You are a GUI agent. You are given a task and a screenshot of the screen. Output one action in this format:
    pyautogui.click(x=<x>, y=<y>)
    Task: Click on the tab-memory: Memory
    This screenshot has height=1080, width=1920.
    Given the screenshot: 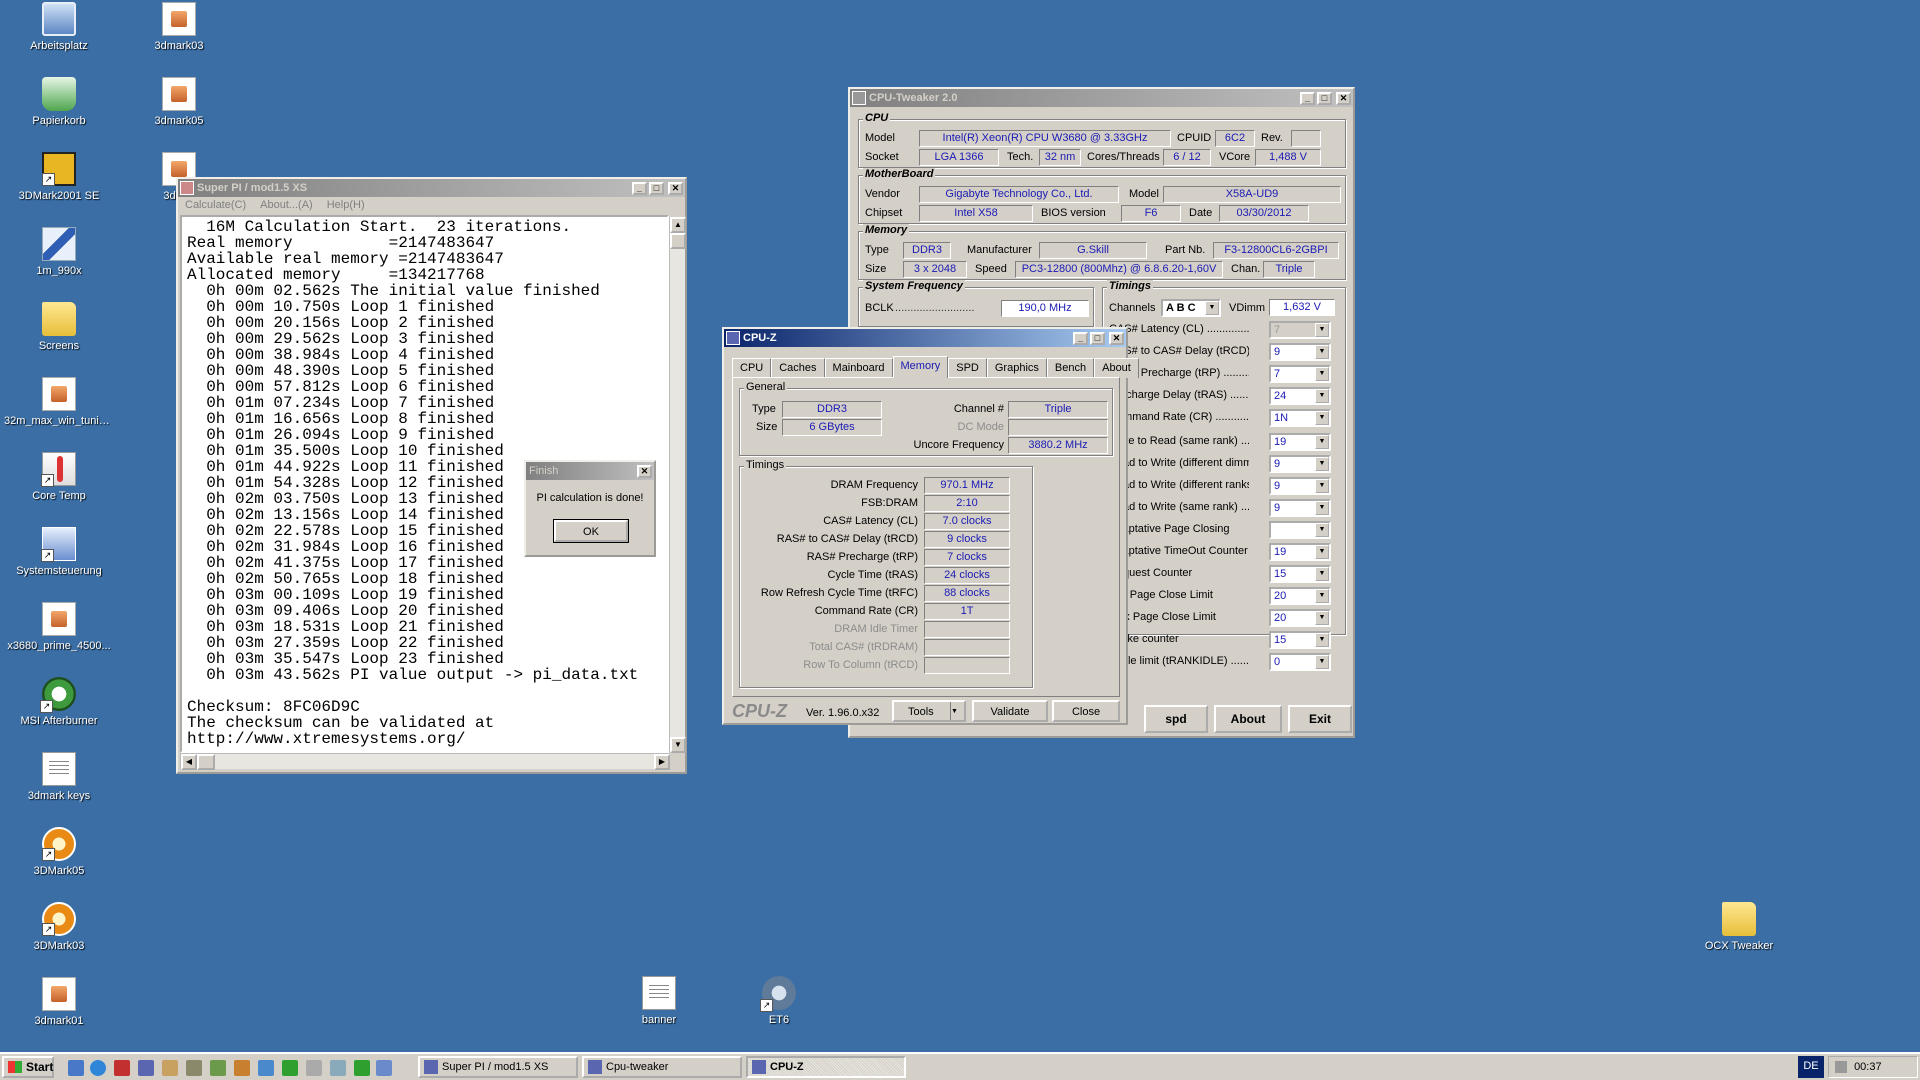 What is the action you would take?
    pyautogui.click(x=920, y=367)
    